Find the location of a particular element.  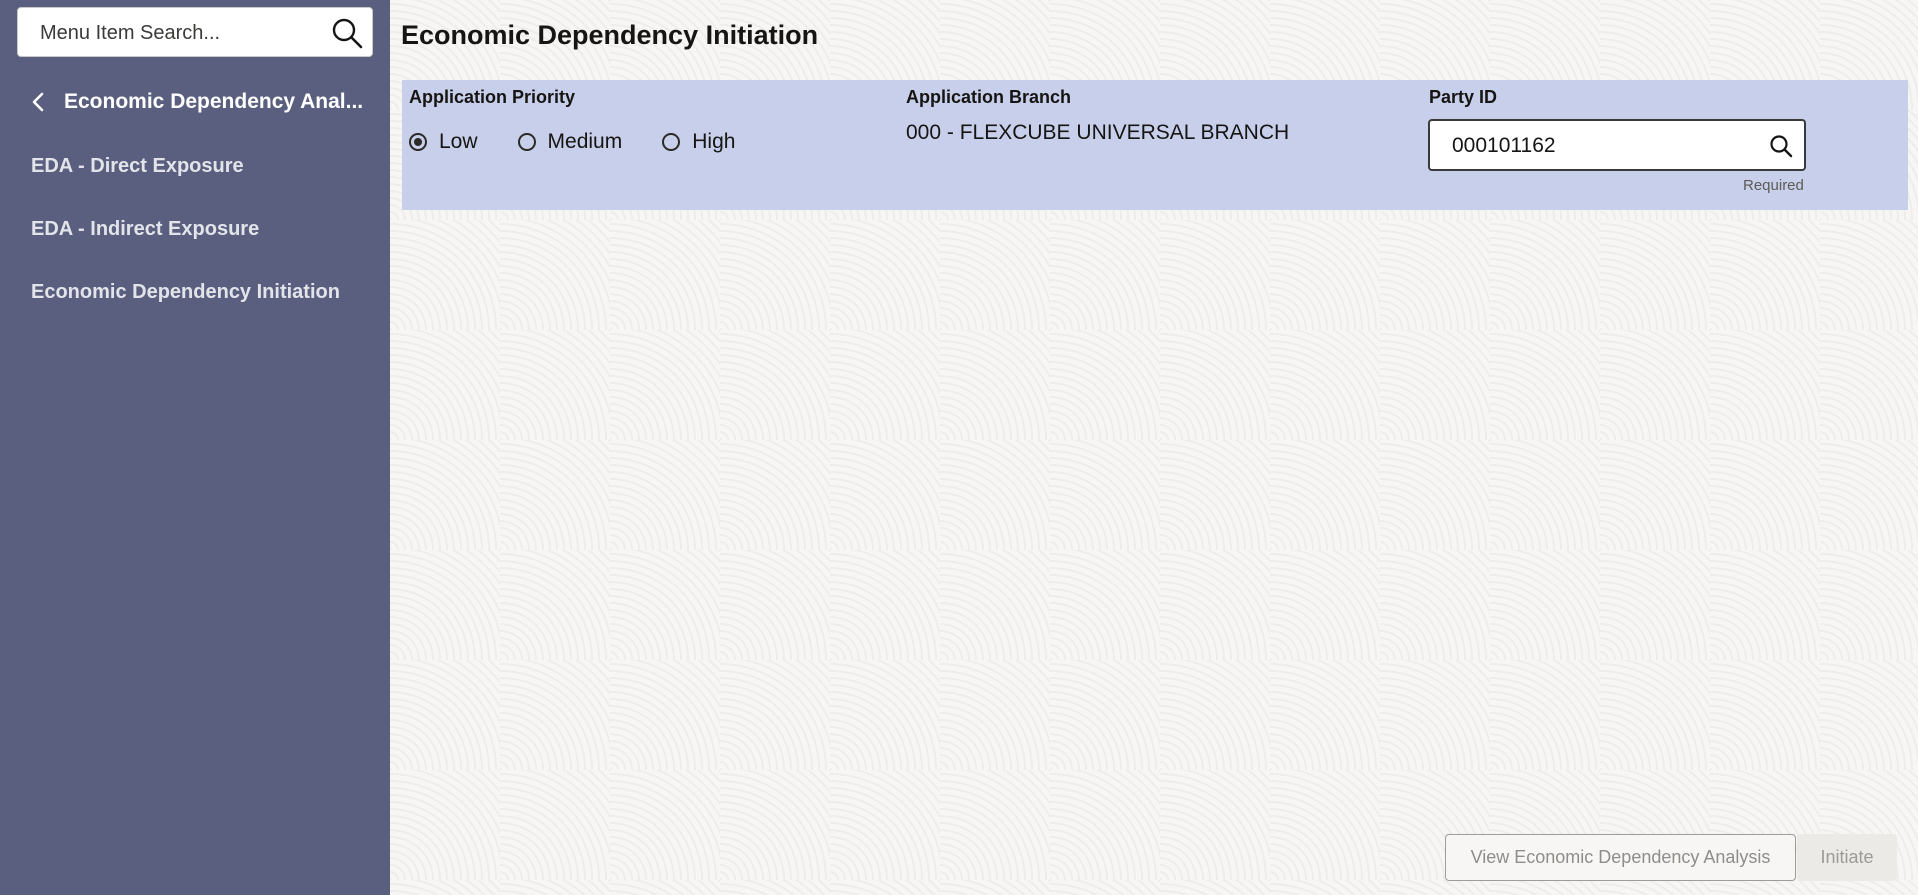

priority-radio-high: High is located at coordinates (698, 142).